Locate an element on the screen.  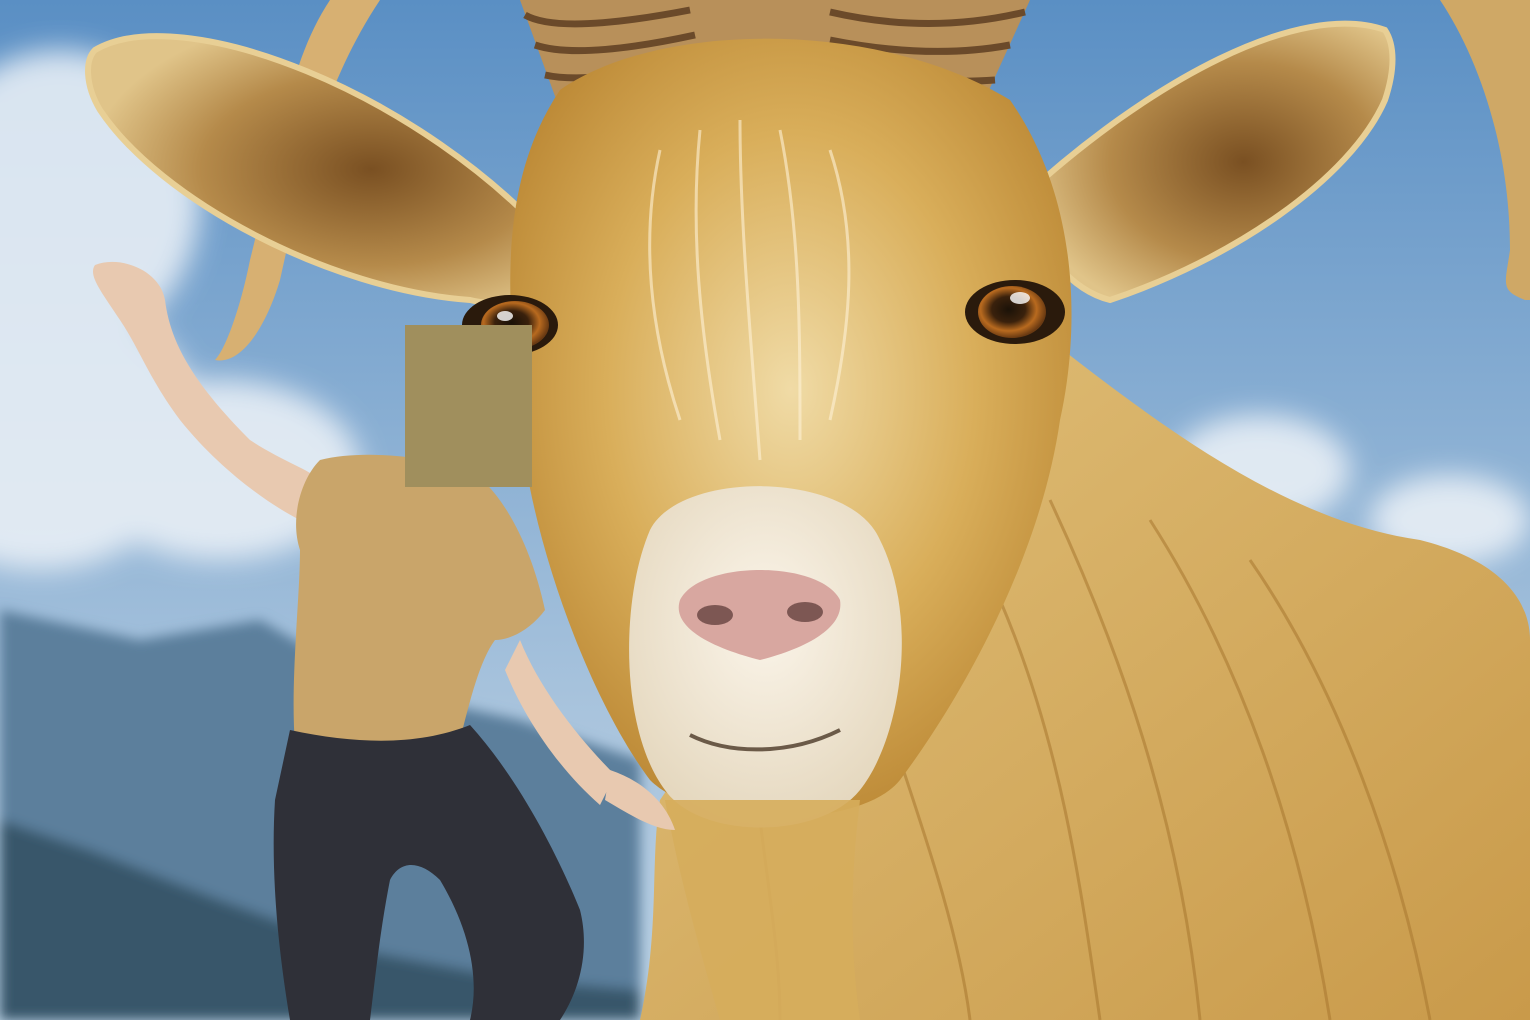
goat-right-eye is located at coordinates (1015, 312).